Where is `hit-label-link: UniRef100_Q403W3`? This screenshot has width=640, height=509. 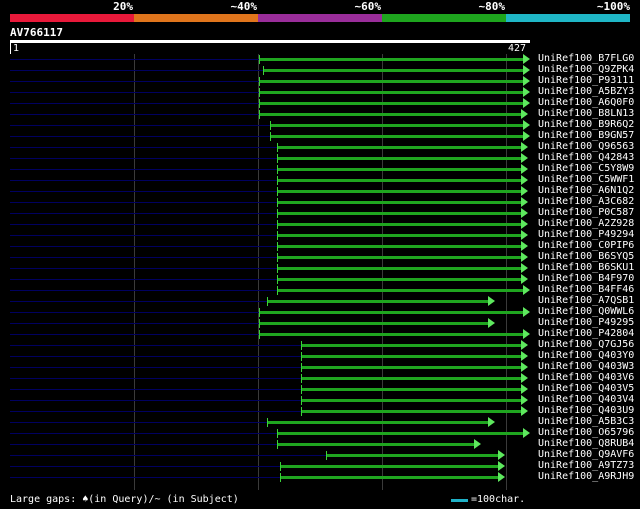 hit-label-link: UniRef100_Q403W3 is located at coordinates (586, 366).